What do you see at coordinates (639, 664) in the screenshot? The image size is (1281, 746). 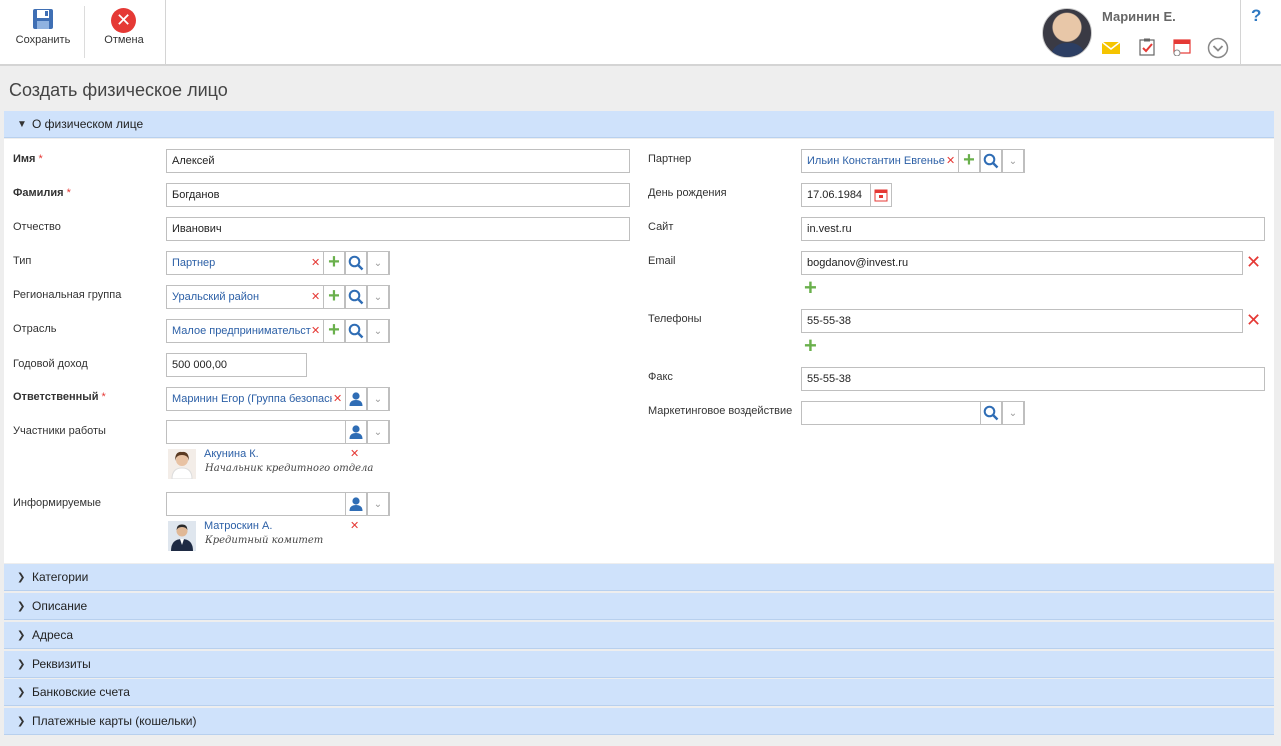 I see `section-header-requisites: ❯ Реквизиты` at bounding box center [639, 664].